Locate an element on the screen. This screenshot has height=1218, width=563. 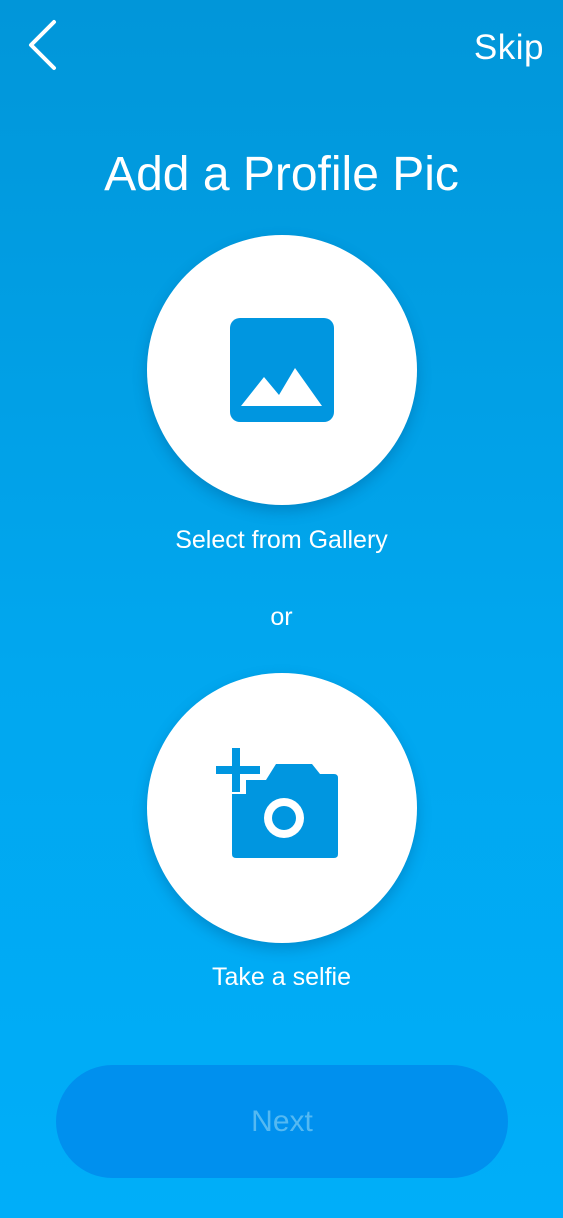
image-icon is located at coordinates (282, 370).